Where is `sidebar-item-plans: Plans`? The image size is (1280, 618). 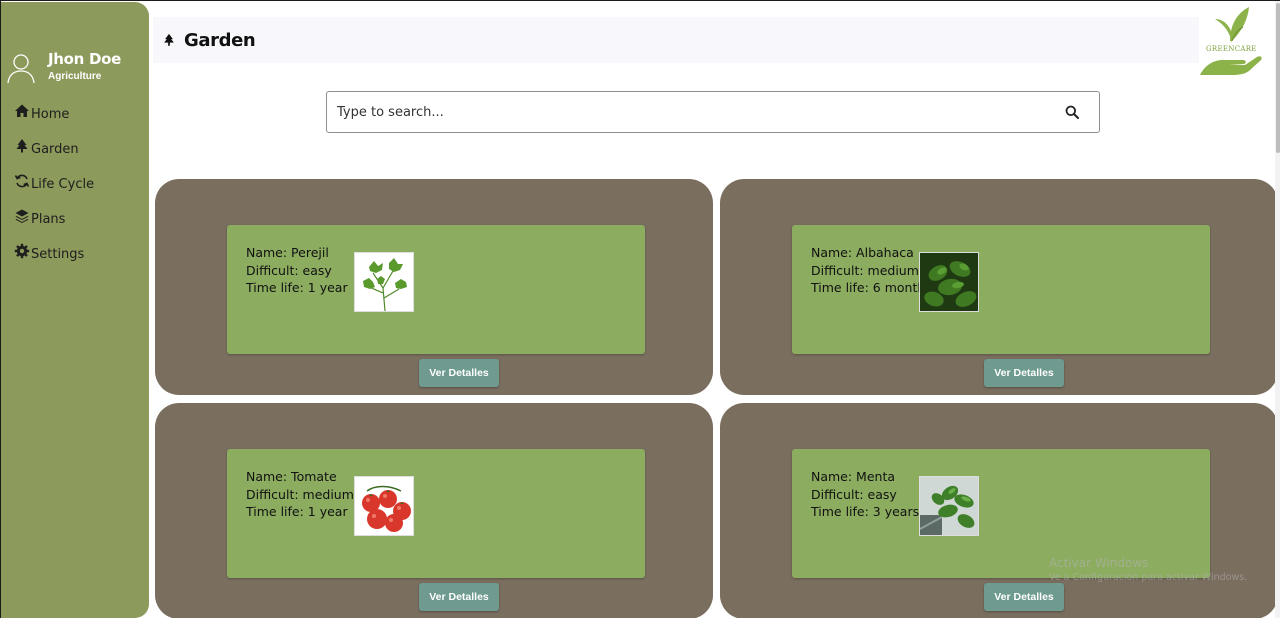 sidebar-item-plans: Plans is located at coordinates (39, 217).